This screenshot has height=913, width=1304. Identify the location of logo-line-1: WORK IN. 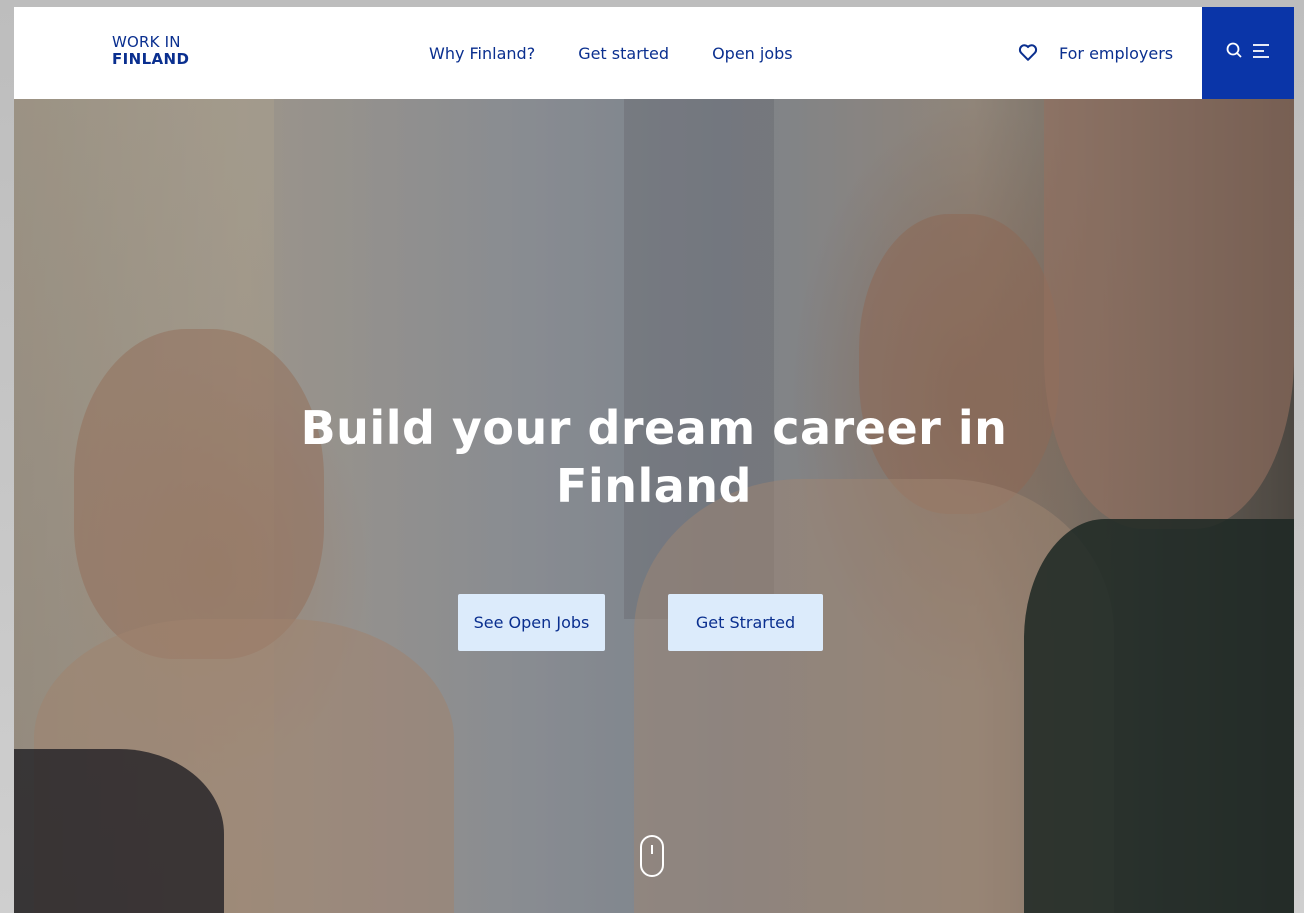
(146, 42).